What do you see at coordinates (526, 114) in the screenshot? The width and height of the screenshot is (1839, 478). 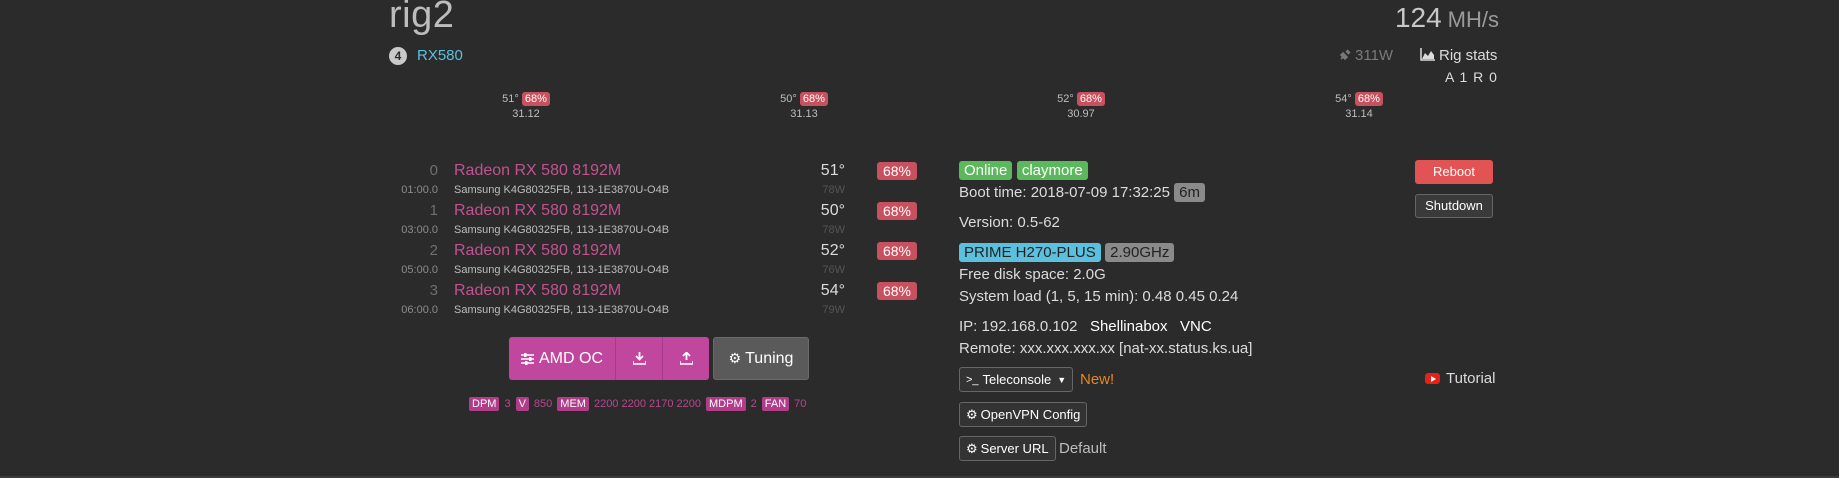 I see `gpu-hashrate: 31.12` at bounding box center [526, 114].